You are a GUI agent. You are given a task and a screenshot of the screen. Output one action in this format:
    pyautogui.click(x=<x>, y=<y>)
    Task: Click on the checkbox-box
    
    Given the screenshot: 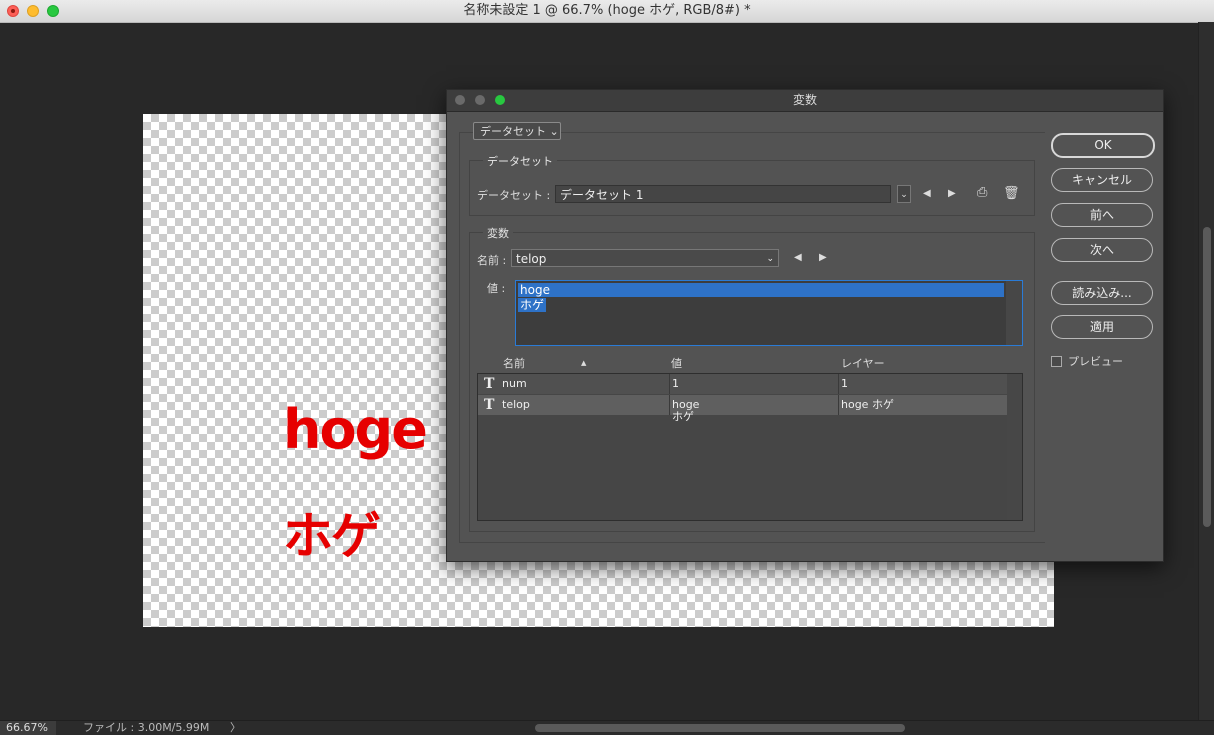 What is the action you would take?
    pyautogui.click(x=1056, y=361)
    